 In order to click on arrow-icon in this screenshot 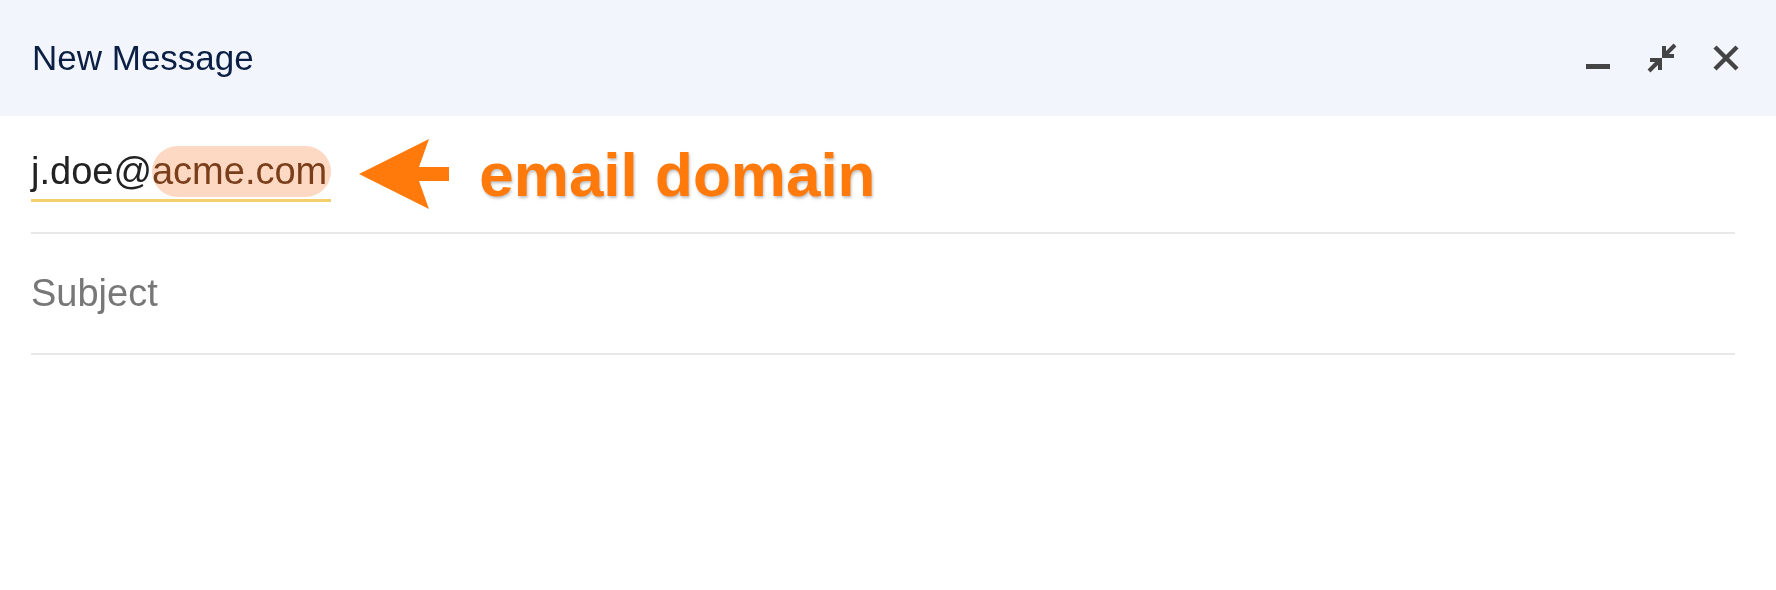, I will do `click(404, 174)`.